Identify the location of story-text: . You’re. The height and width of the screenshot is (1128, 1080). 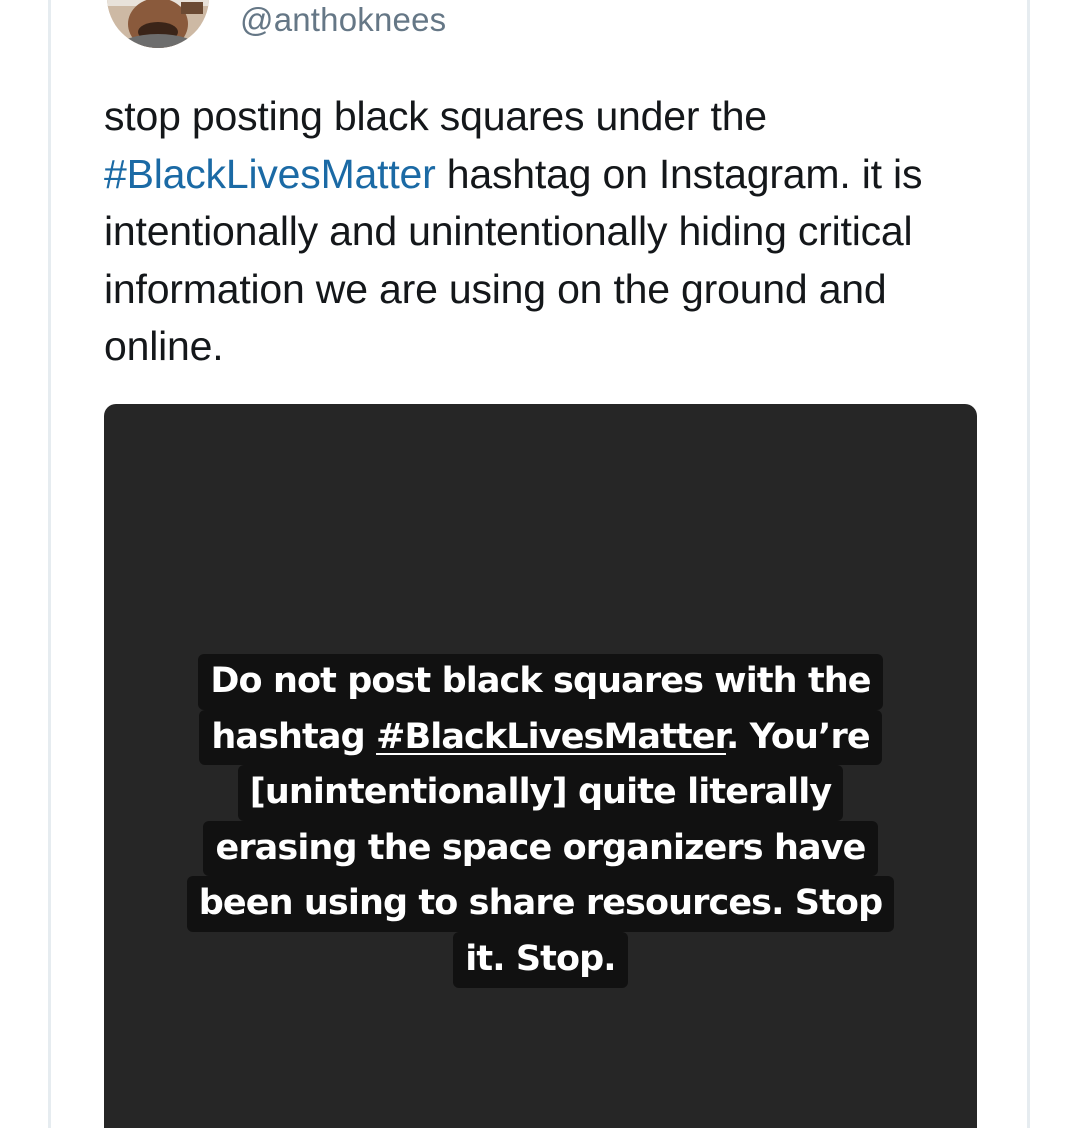
(798, 736).